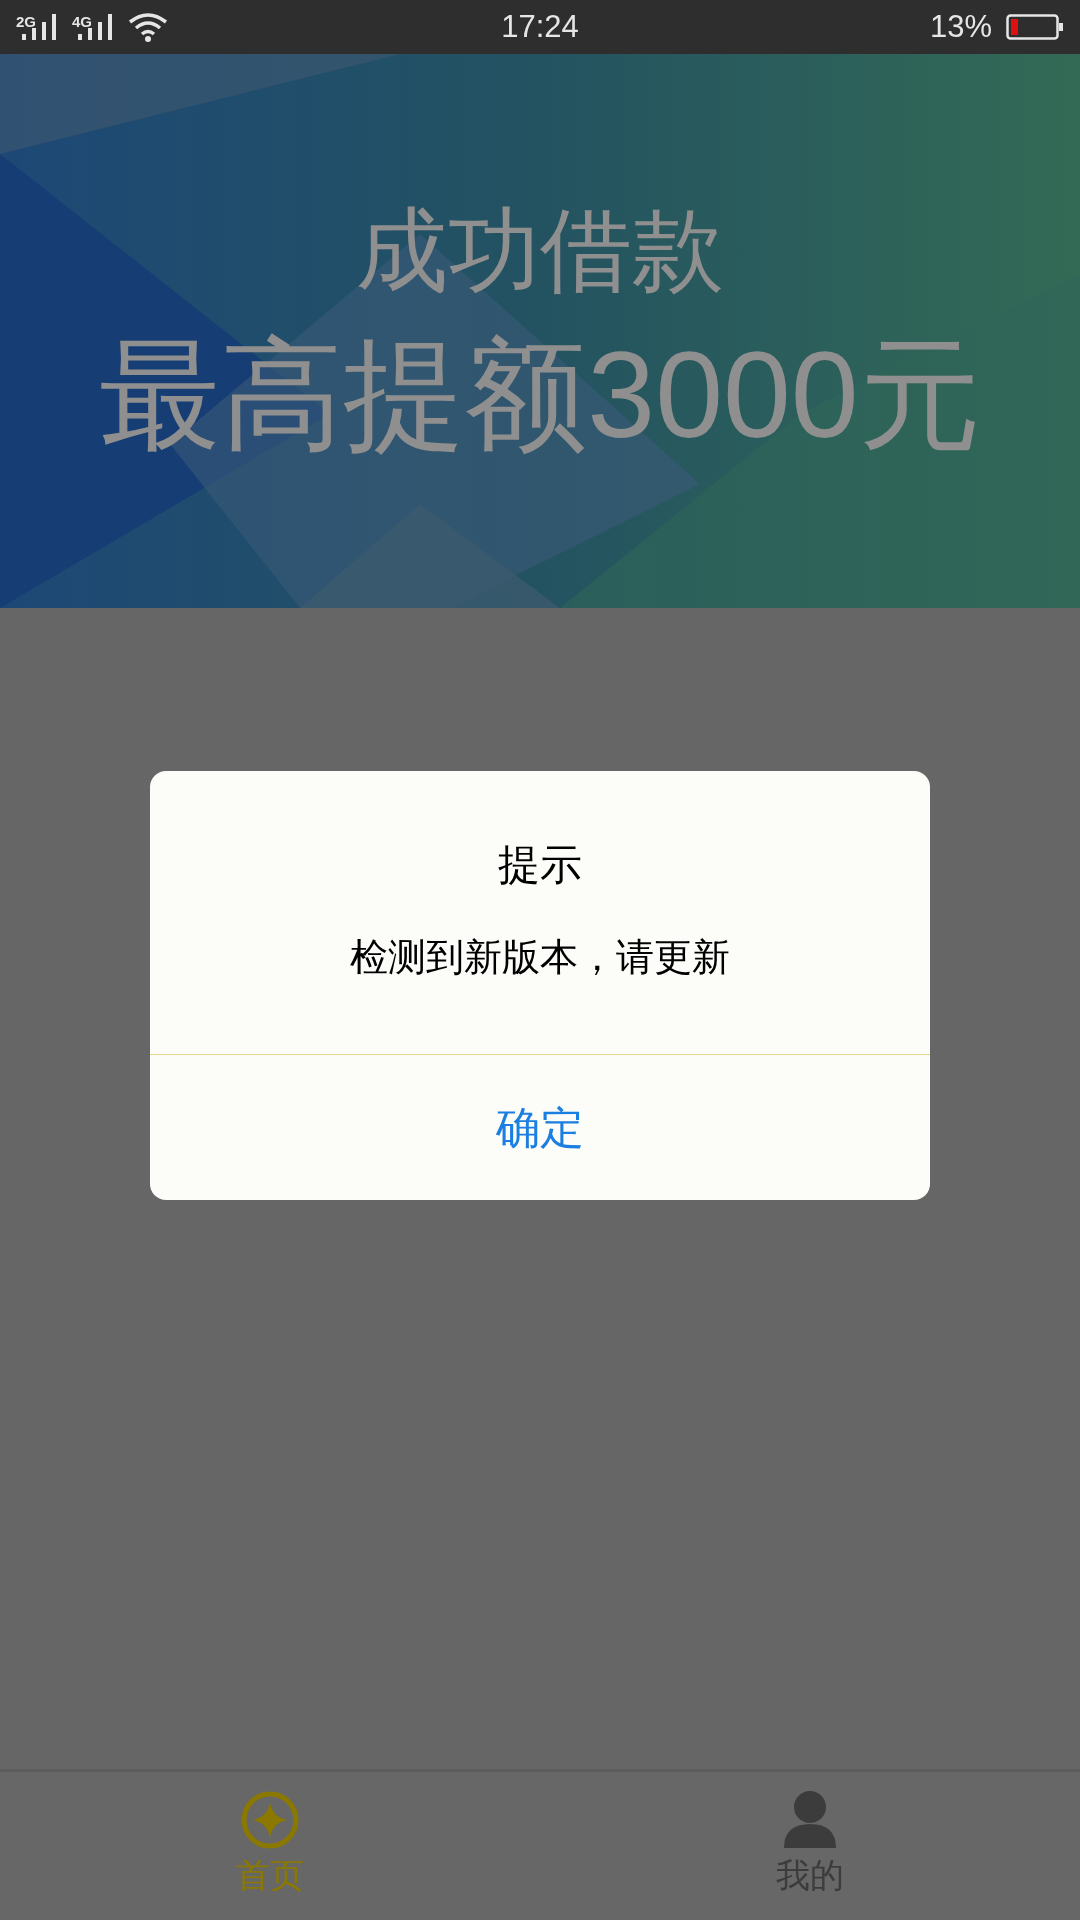 This screenshot has height=1920, width=1080. What do you see at coordinates (148, 27) in the screenshot?
I see `wifi-icon` at bounding box center [148, 27].